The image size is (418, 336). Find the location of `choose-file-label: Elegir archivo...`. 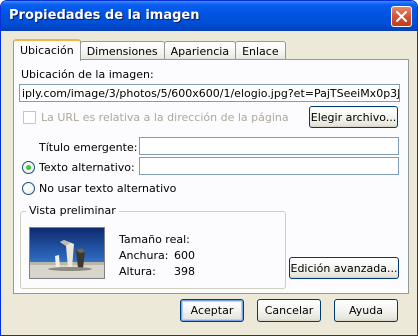

choose-file-label: Elegir archivo... is located at coordinates (353, 117).